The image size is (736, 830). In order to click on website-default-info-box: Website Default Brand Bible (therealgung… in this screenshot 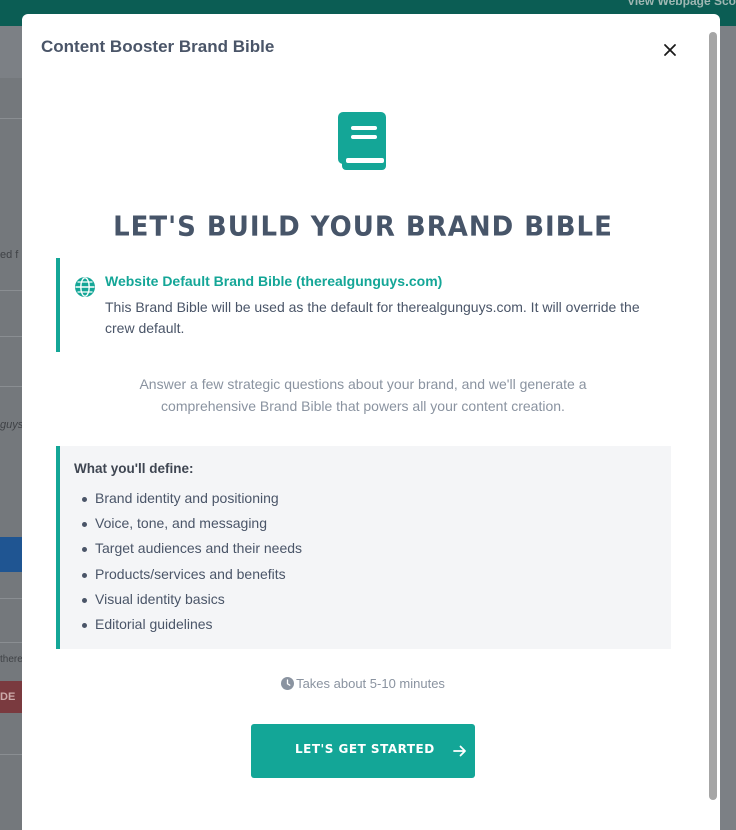, I will do `click(363, 305)`.